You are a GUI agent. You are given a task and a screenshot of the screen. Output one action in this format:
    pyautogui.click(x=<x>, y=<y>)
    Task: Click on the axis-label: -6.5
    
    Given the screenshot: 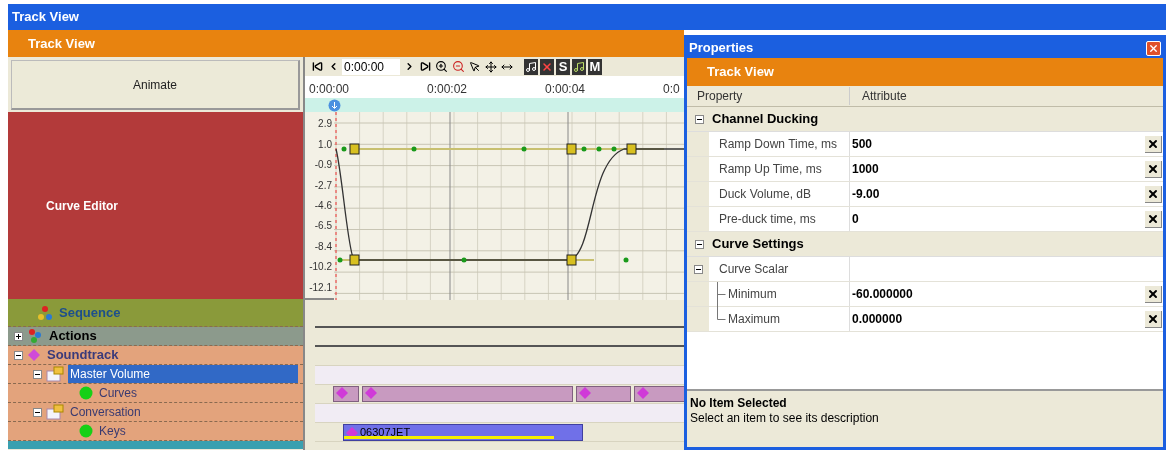 What is the action you would take?
    pyautogui.click(x=323, y=226)
    